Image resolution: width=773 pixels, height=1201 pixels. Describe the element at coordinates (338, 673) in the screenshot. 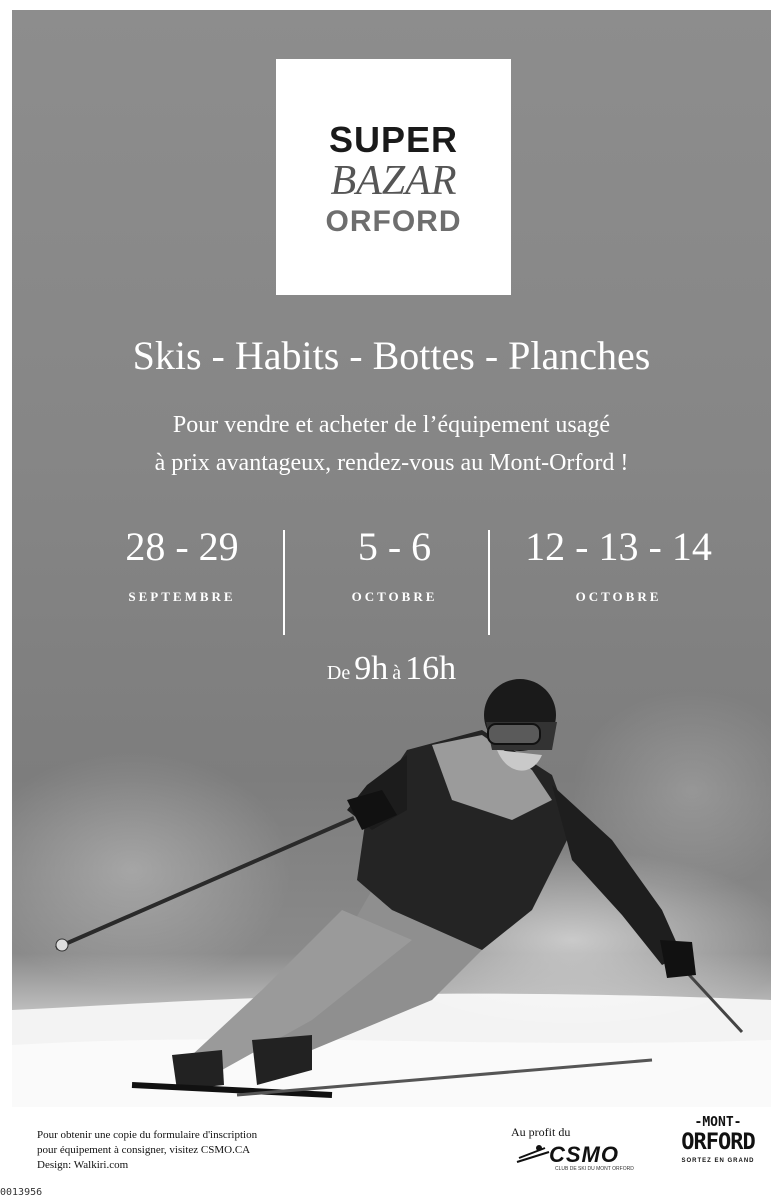

I see `hours-prefix: De` at that location.